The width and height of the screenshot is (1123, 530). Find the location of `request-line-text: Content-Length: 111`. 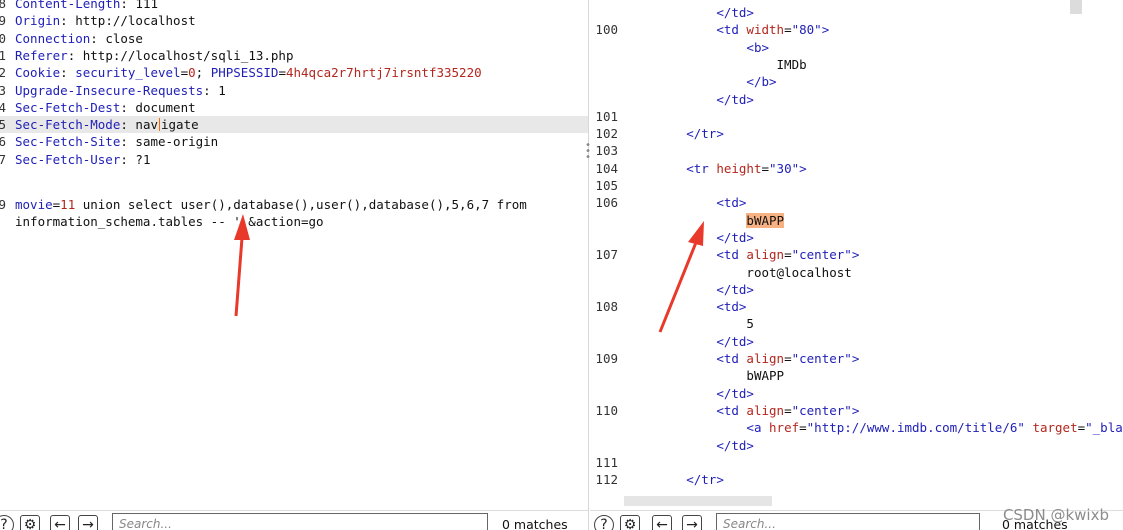

request-line-text: Content-Length: 111 is located at coordinates (86, 6).